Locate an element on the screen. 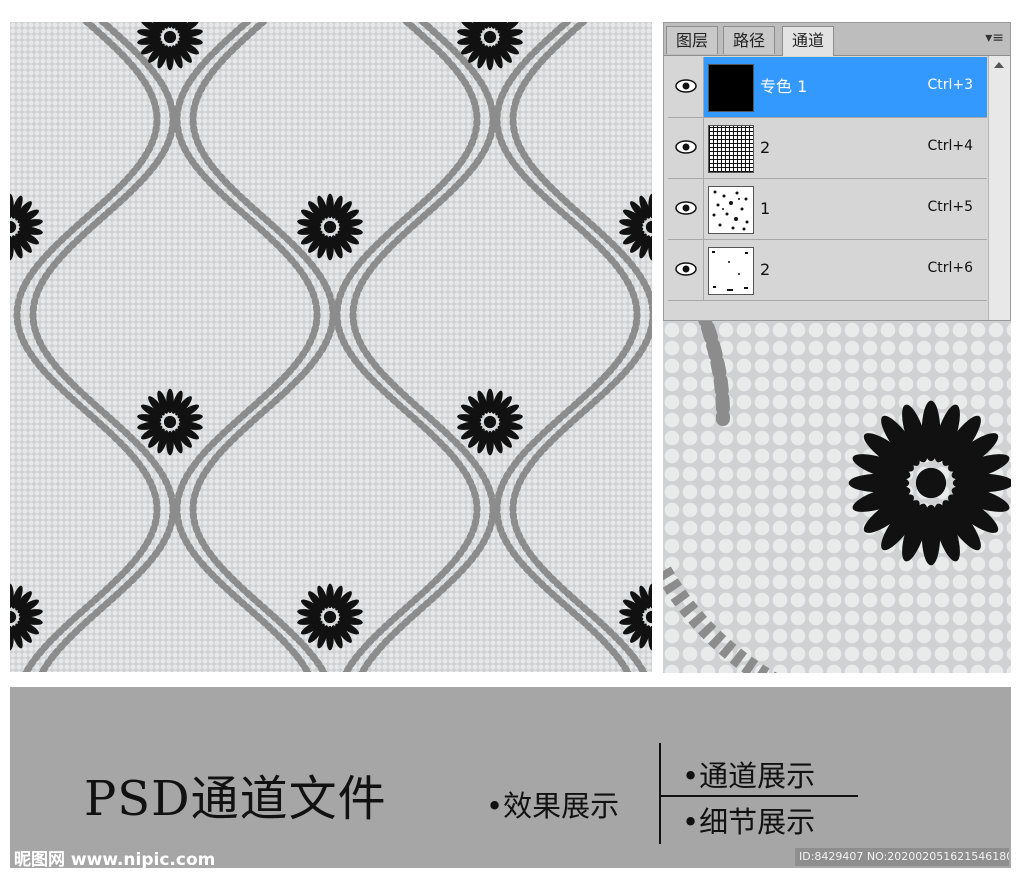 The height and width of the screenshot is (877, 1024). divider-vertical is located at coordinates (660, 793).